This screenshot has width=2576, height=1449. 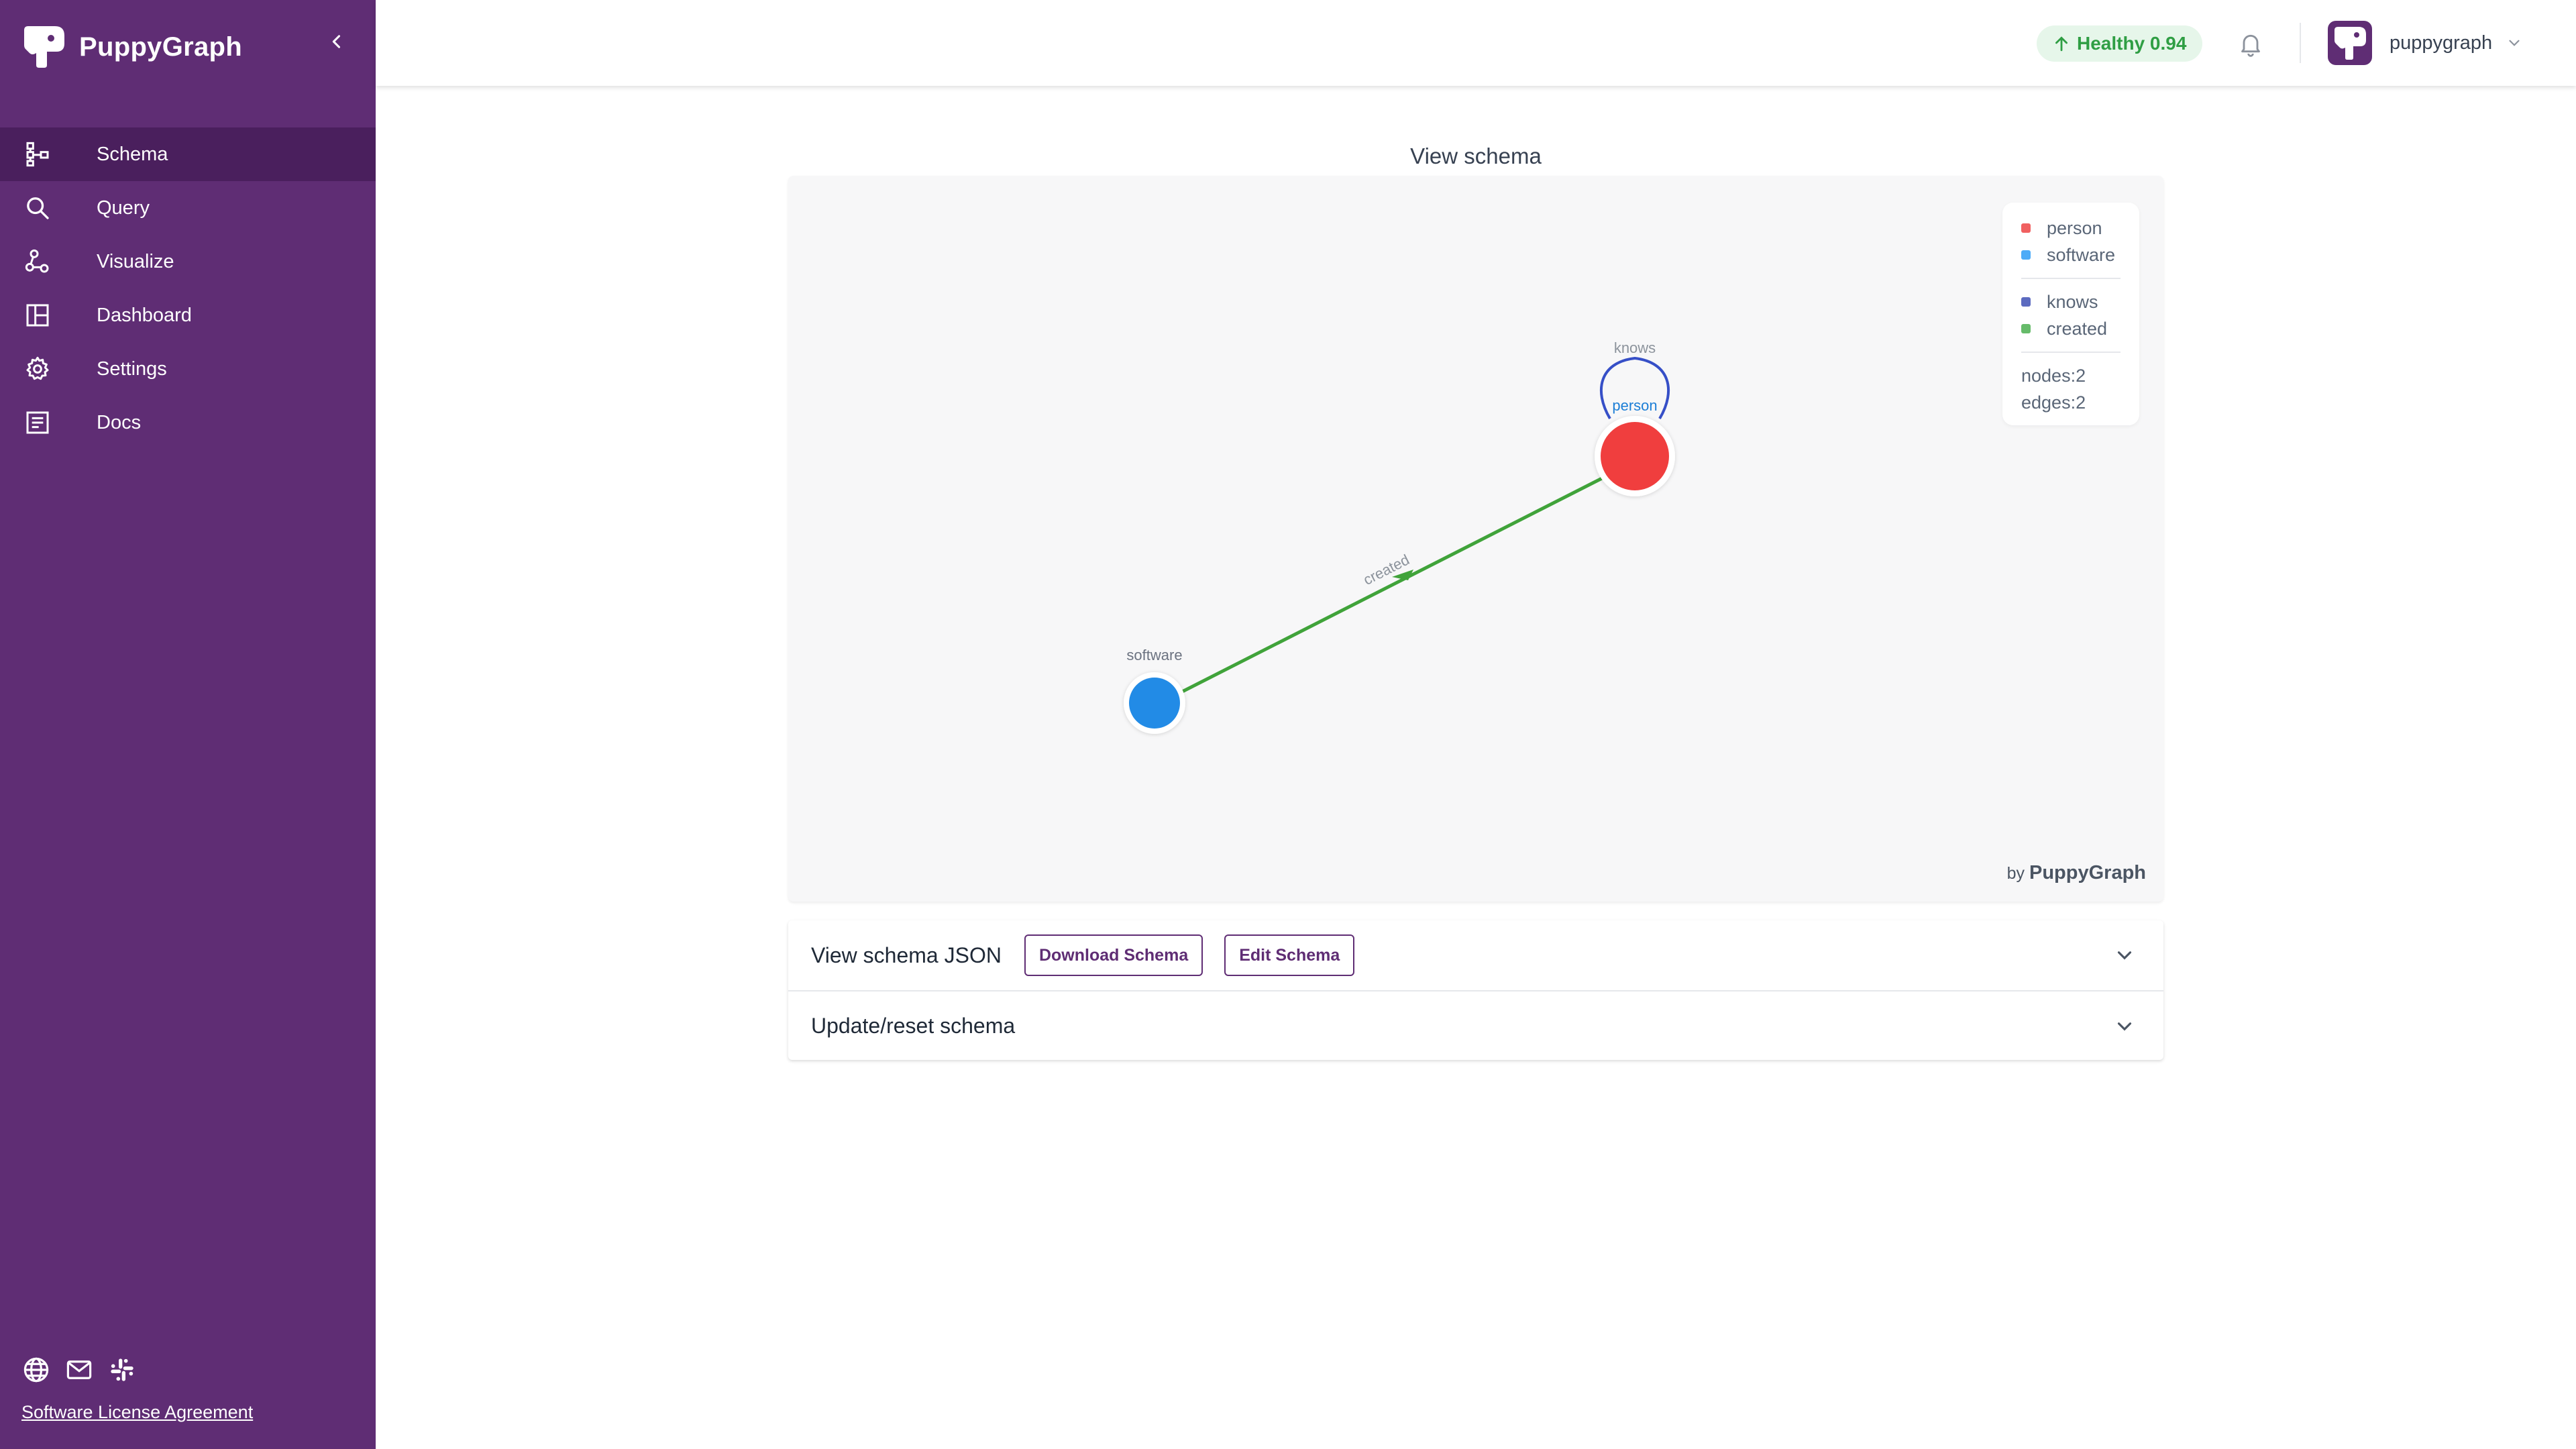 What do you see at coordinates (132, 154) in the screenshot?
I see `sidebar-item-label: Schema` at bounding box center [132, 154].